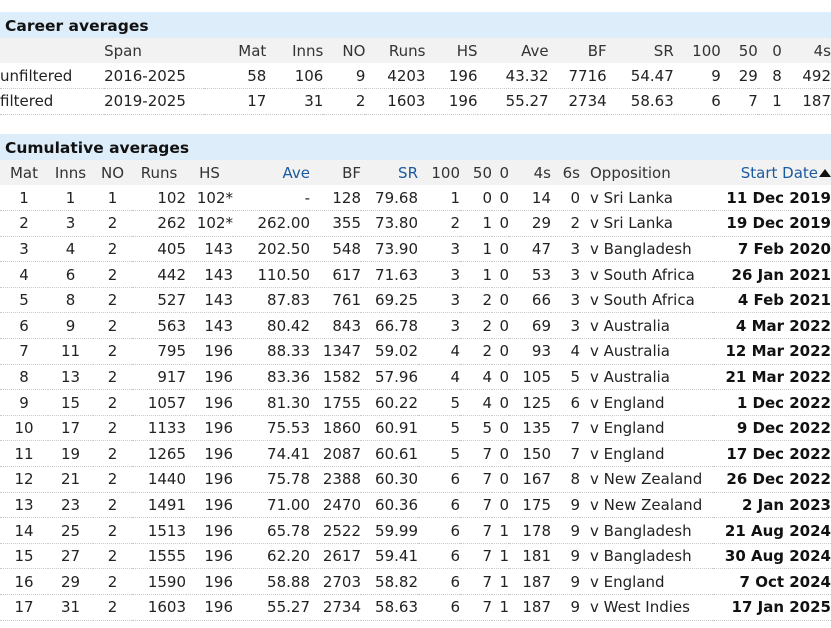 The height and width of the screenshot is (628, 831). Describe the element at coordinates (271, 607) in the screenshot. I see `cell-ave: 55.27` at that location.